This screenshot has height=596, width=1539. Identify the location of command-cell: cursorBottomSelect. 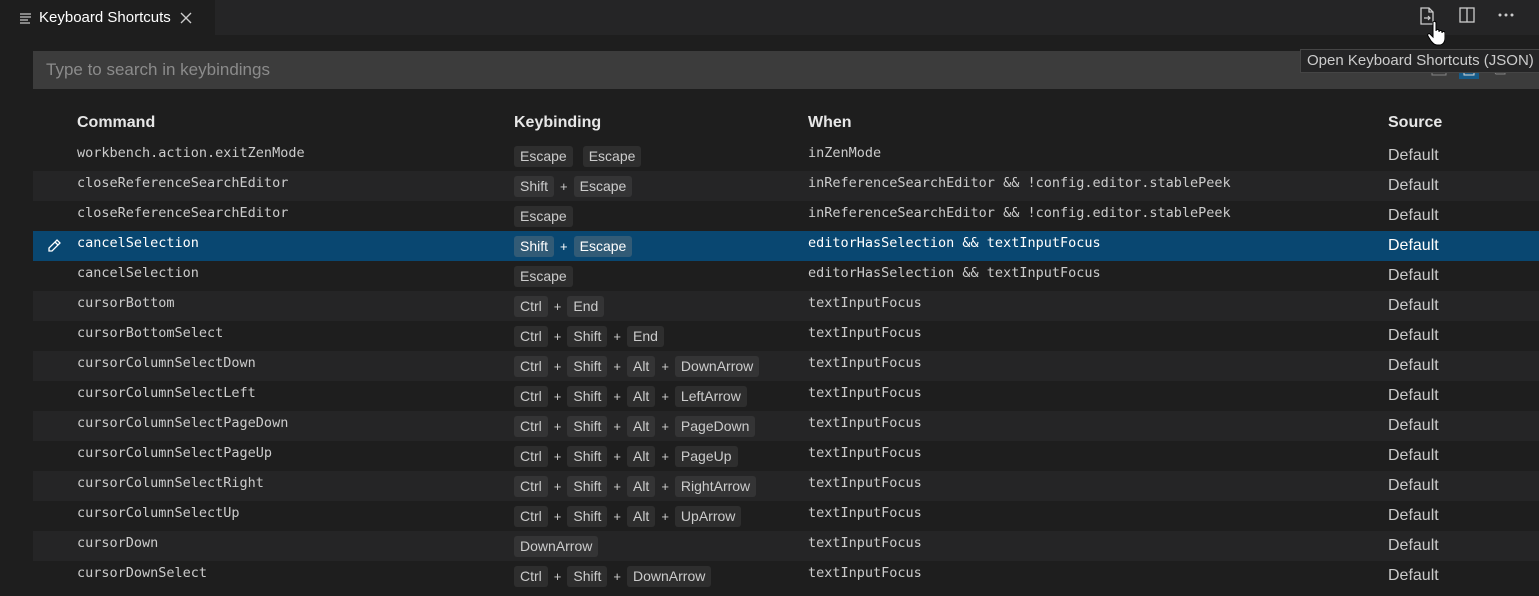
(150, 333).